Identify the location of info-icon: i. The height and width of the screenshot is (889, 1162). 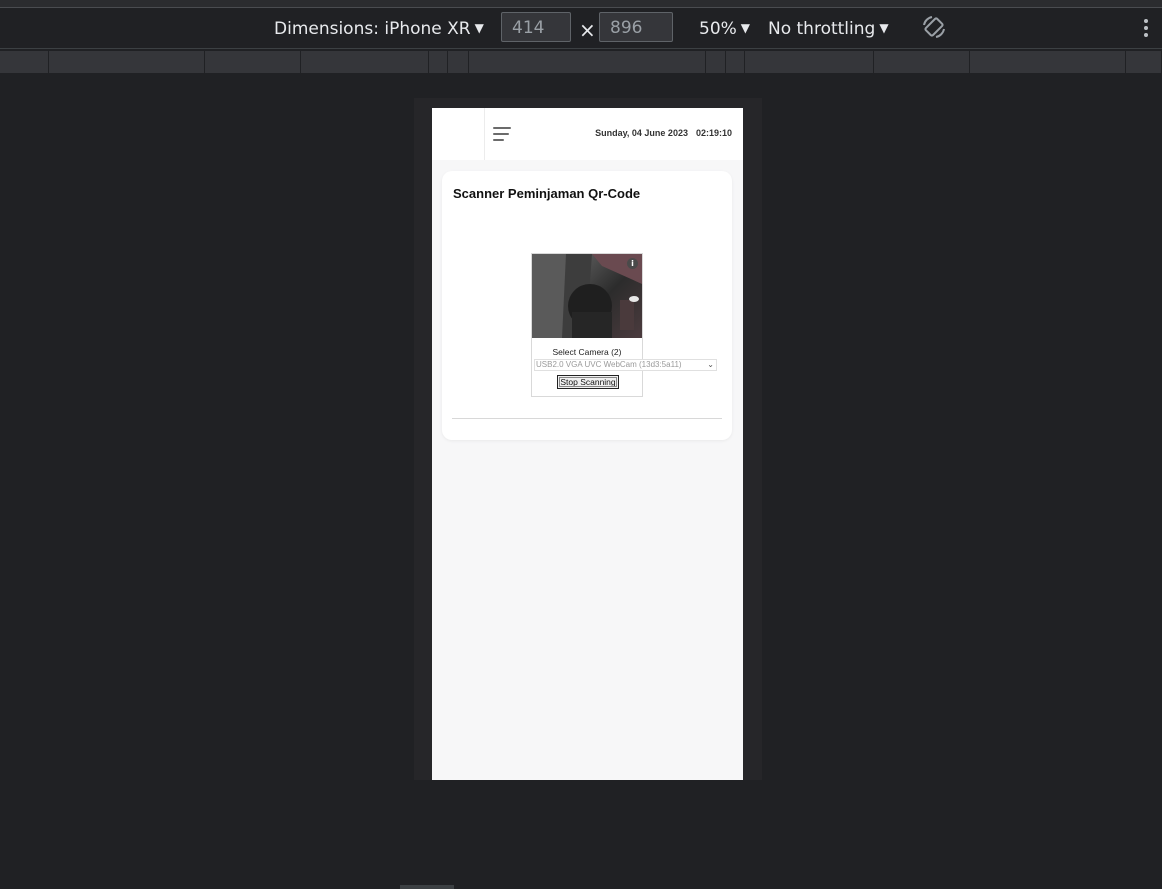
(632, 263).